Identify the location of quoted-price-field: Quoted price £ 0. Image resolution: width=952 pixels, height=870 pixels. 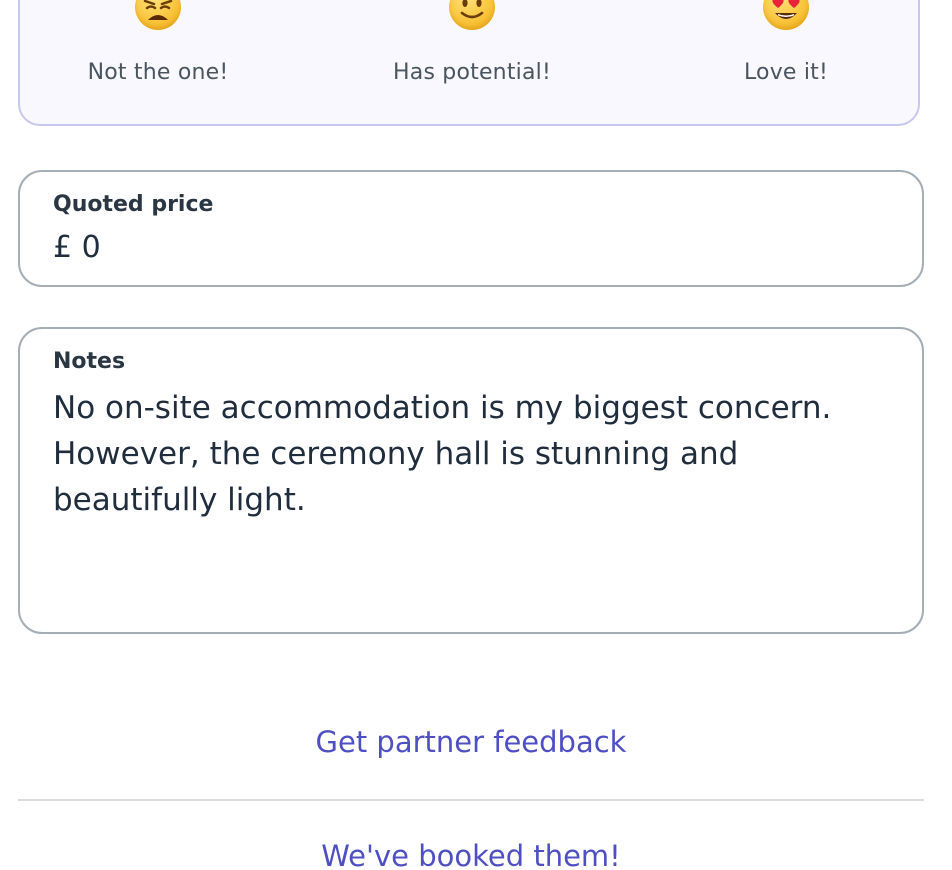
(471, 228).